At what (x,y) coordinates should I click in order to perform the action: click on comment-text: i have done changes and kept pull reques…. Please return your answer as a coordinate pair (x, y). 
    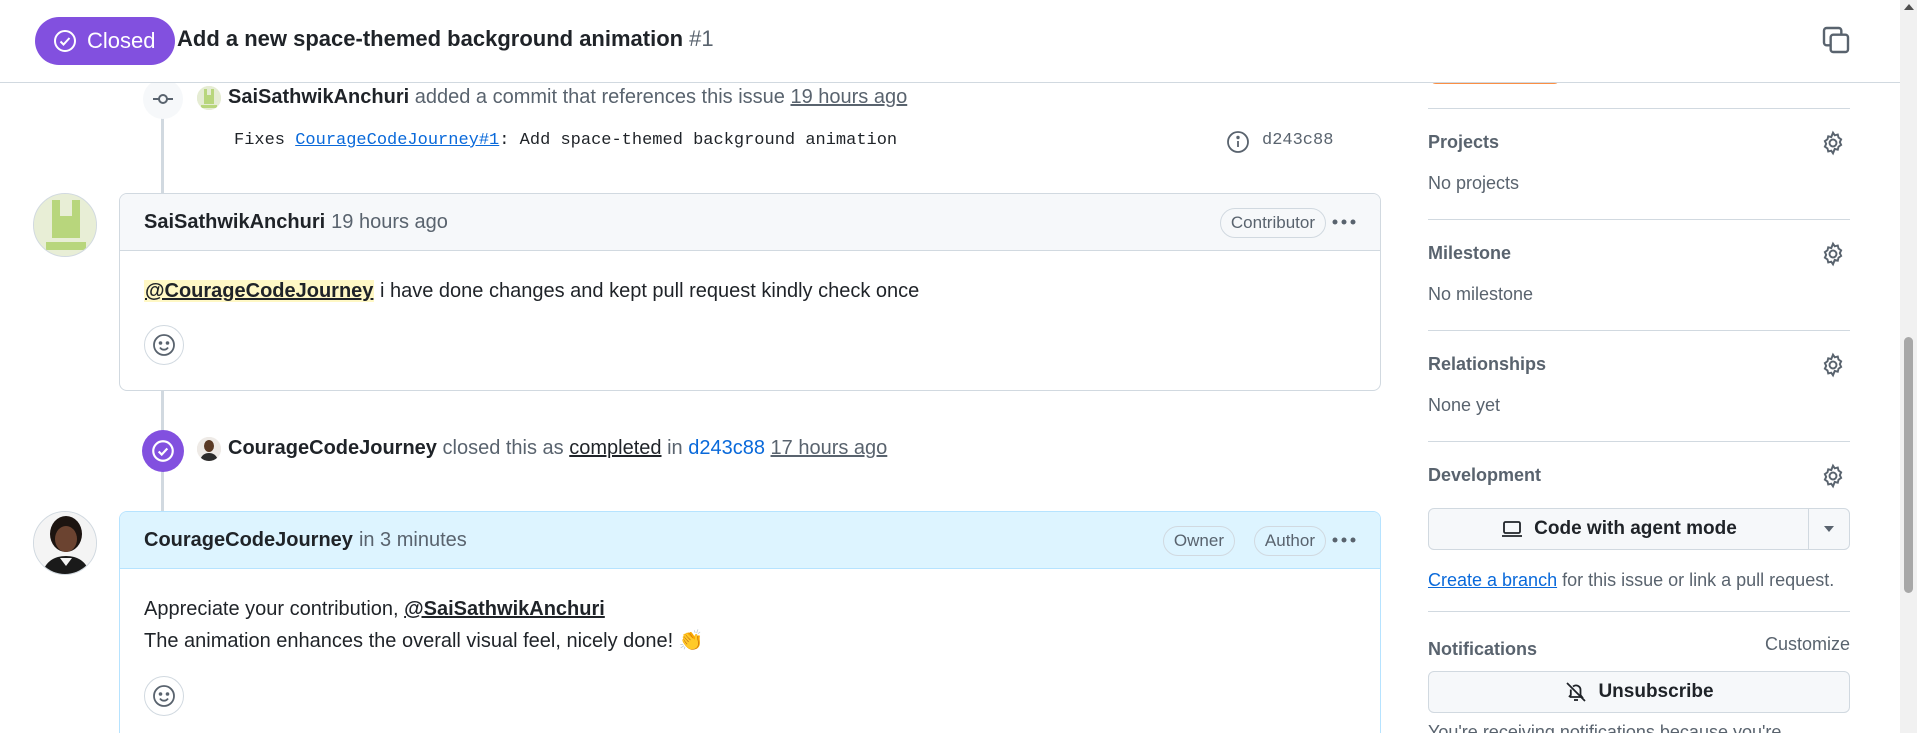
    Looking at the image, I should click on (647, 291).